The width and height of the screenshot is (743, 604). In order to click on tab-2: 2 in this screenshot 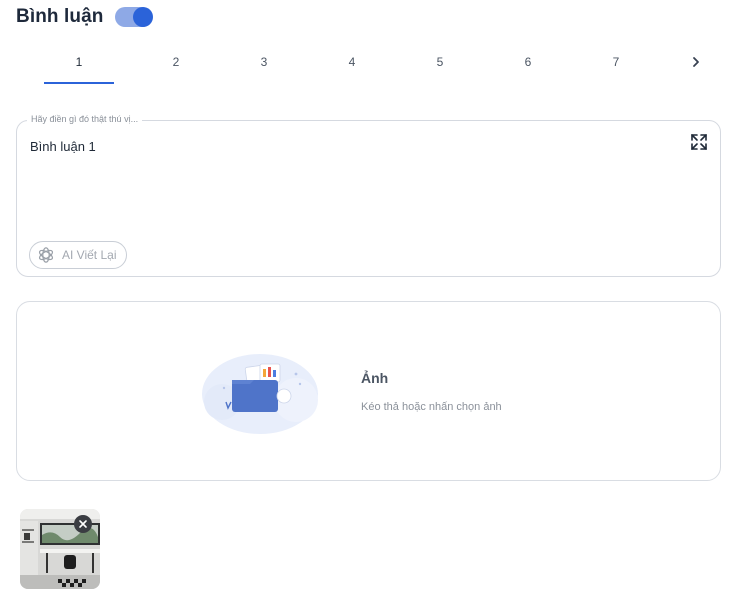, I will do `click(176, 62)`.